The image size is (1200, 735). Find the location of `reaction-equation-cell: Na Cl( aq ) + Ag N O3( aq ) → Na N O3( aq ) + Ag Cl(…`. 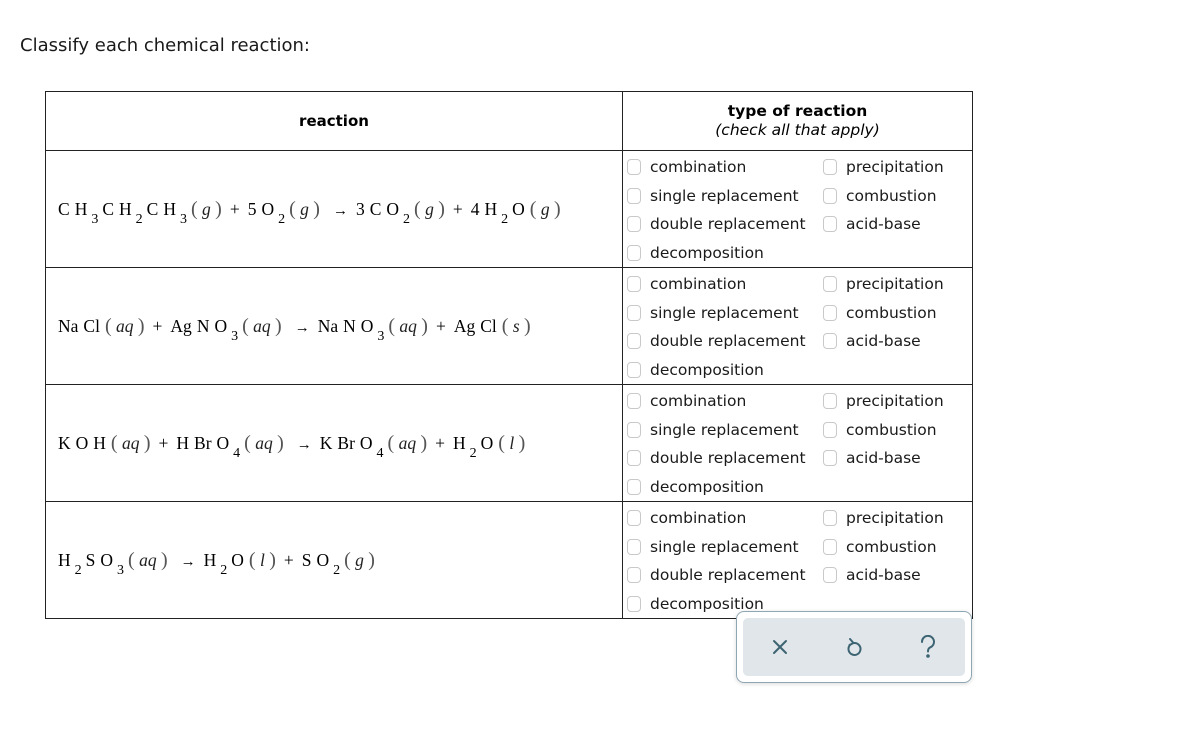

reaction-equation-cell: Na Cl( aq ) + Ag N O3( aq ) → Na N O3( aq ) + Ag Cl(… is located at coordinates (334, 326).